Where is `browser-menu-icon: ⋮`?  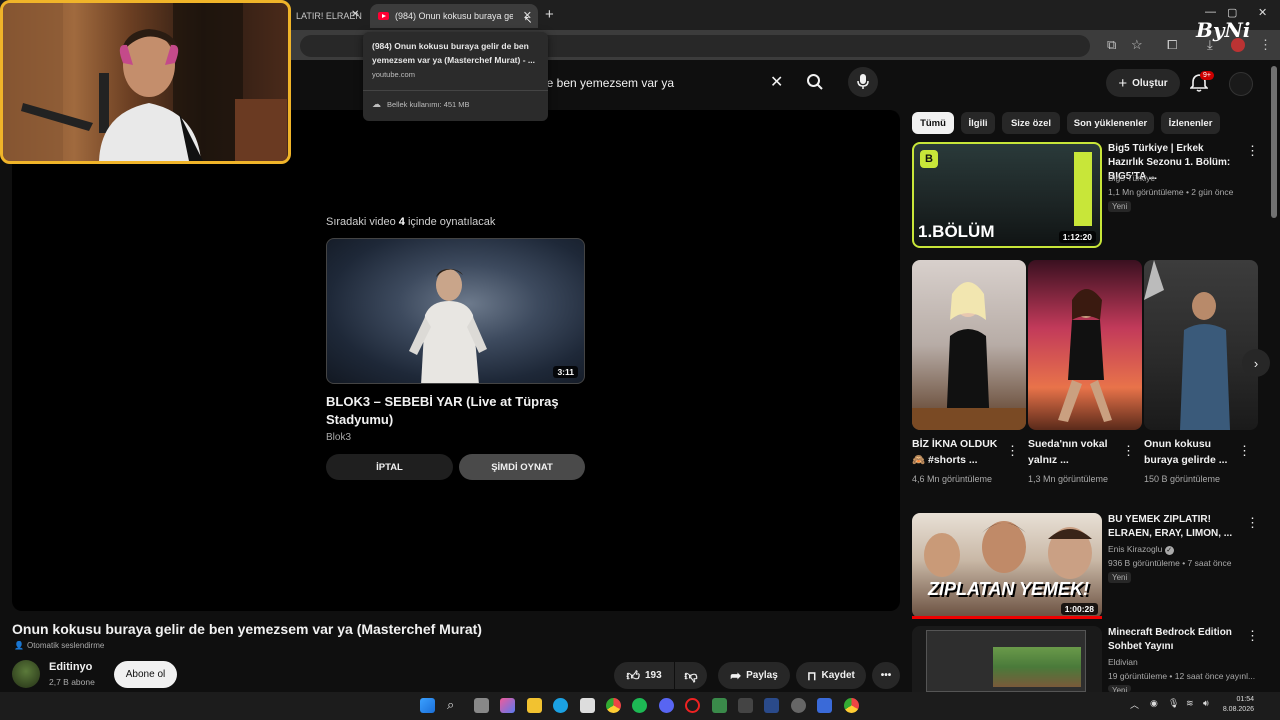
browser-menu-icon: ⋮ is located at coordinates (1265, 45).